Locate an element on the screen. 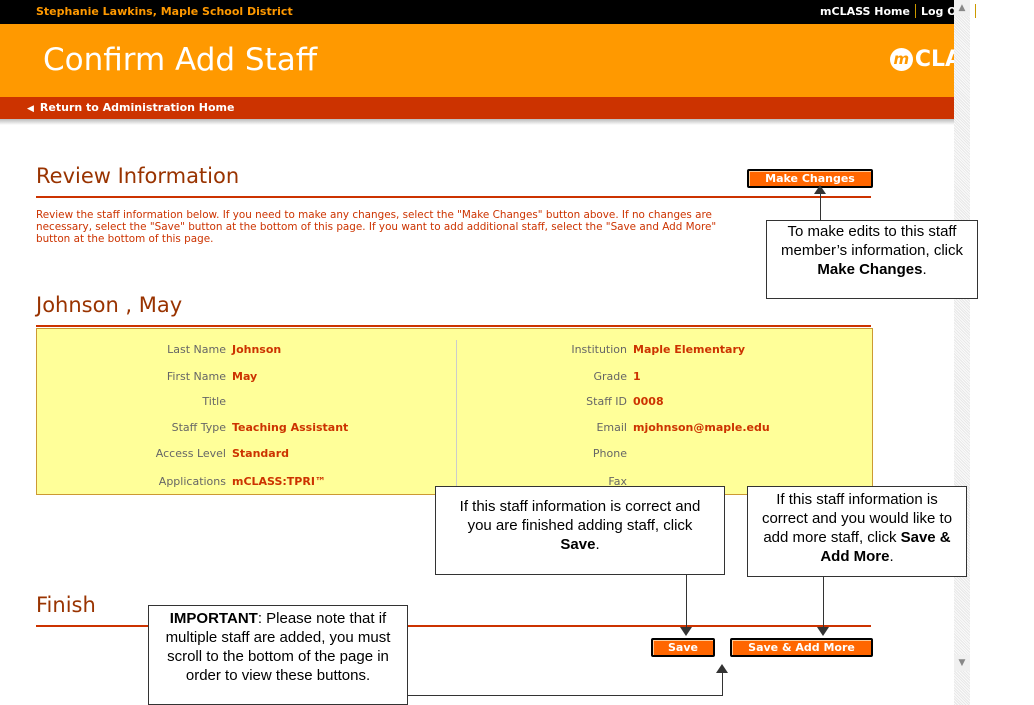  mclass-logo: m CLASS TM is located at coordinates (948, 59).